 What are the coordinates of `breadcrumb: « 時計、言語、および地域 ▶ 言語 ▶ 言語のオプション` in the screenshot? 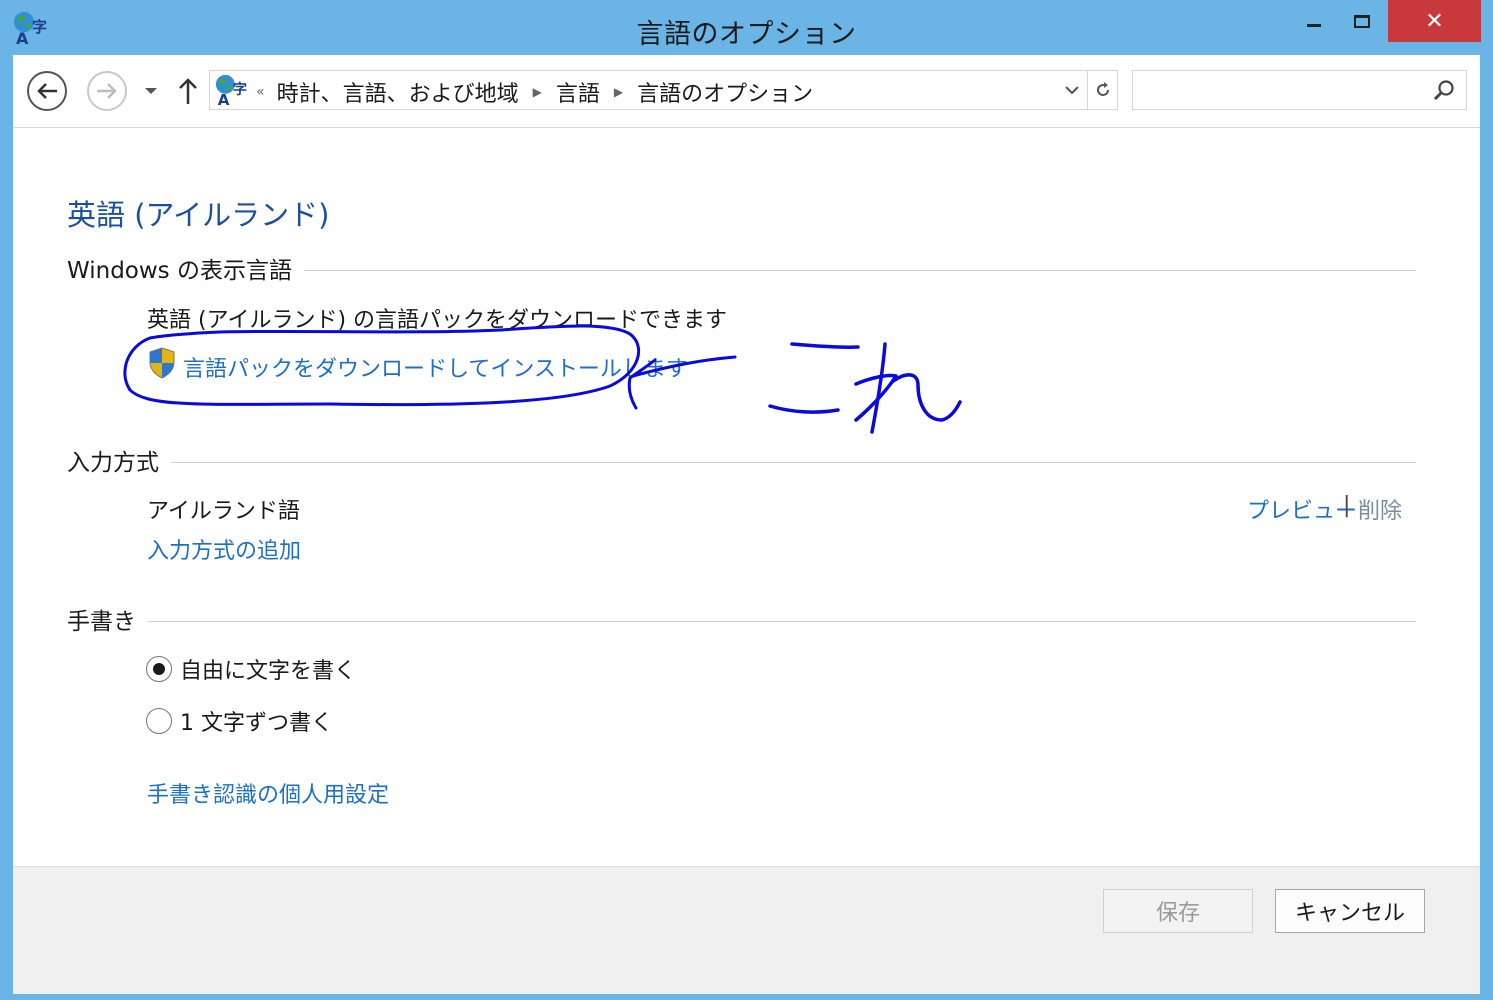 It's located at (534, 92).